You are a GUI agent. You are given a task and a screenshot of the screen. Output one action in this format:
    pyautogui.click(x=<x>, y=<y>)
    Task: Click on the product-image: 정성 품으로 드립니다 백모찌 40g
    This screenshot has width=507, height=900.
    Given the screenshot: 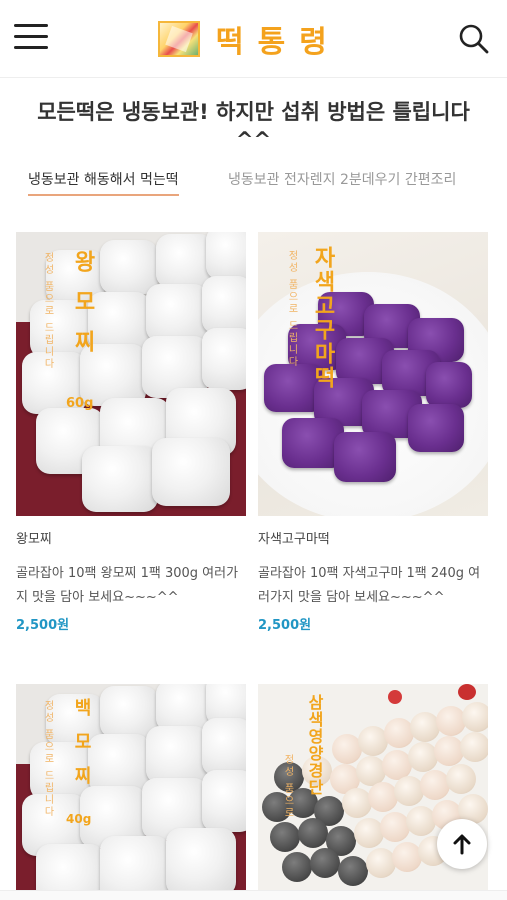 What is the action you would take?
    pyautogui.click(x=131, y=787)
    